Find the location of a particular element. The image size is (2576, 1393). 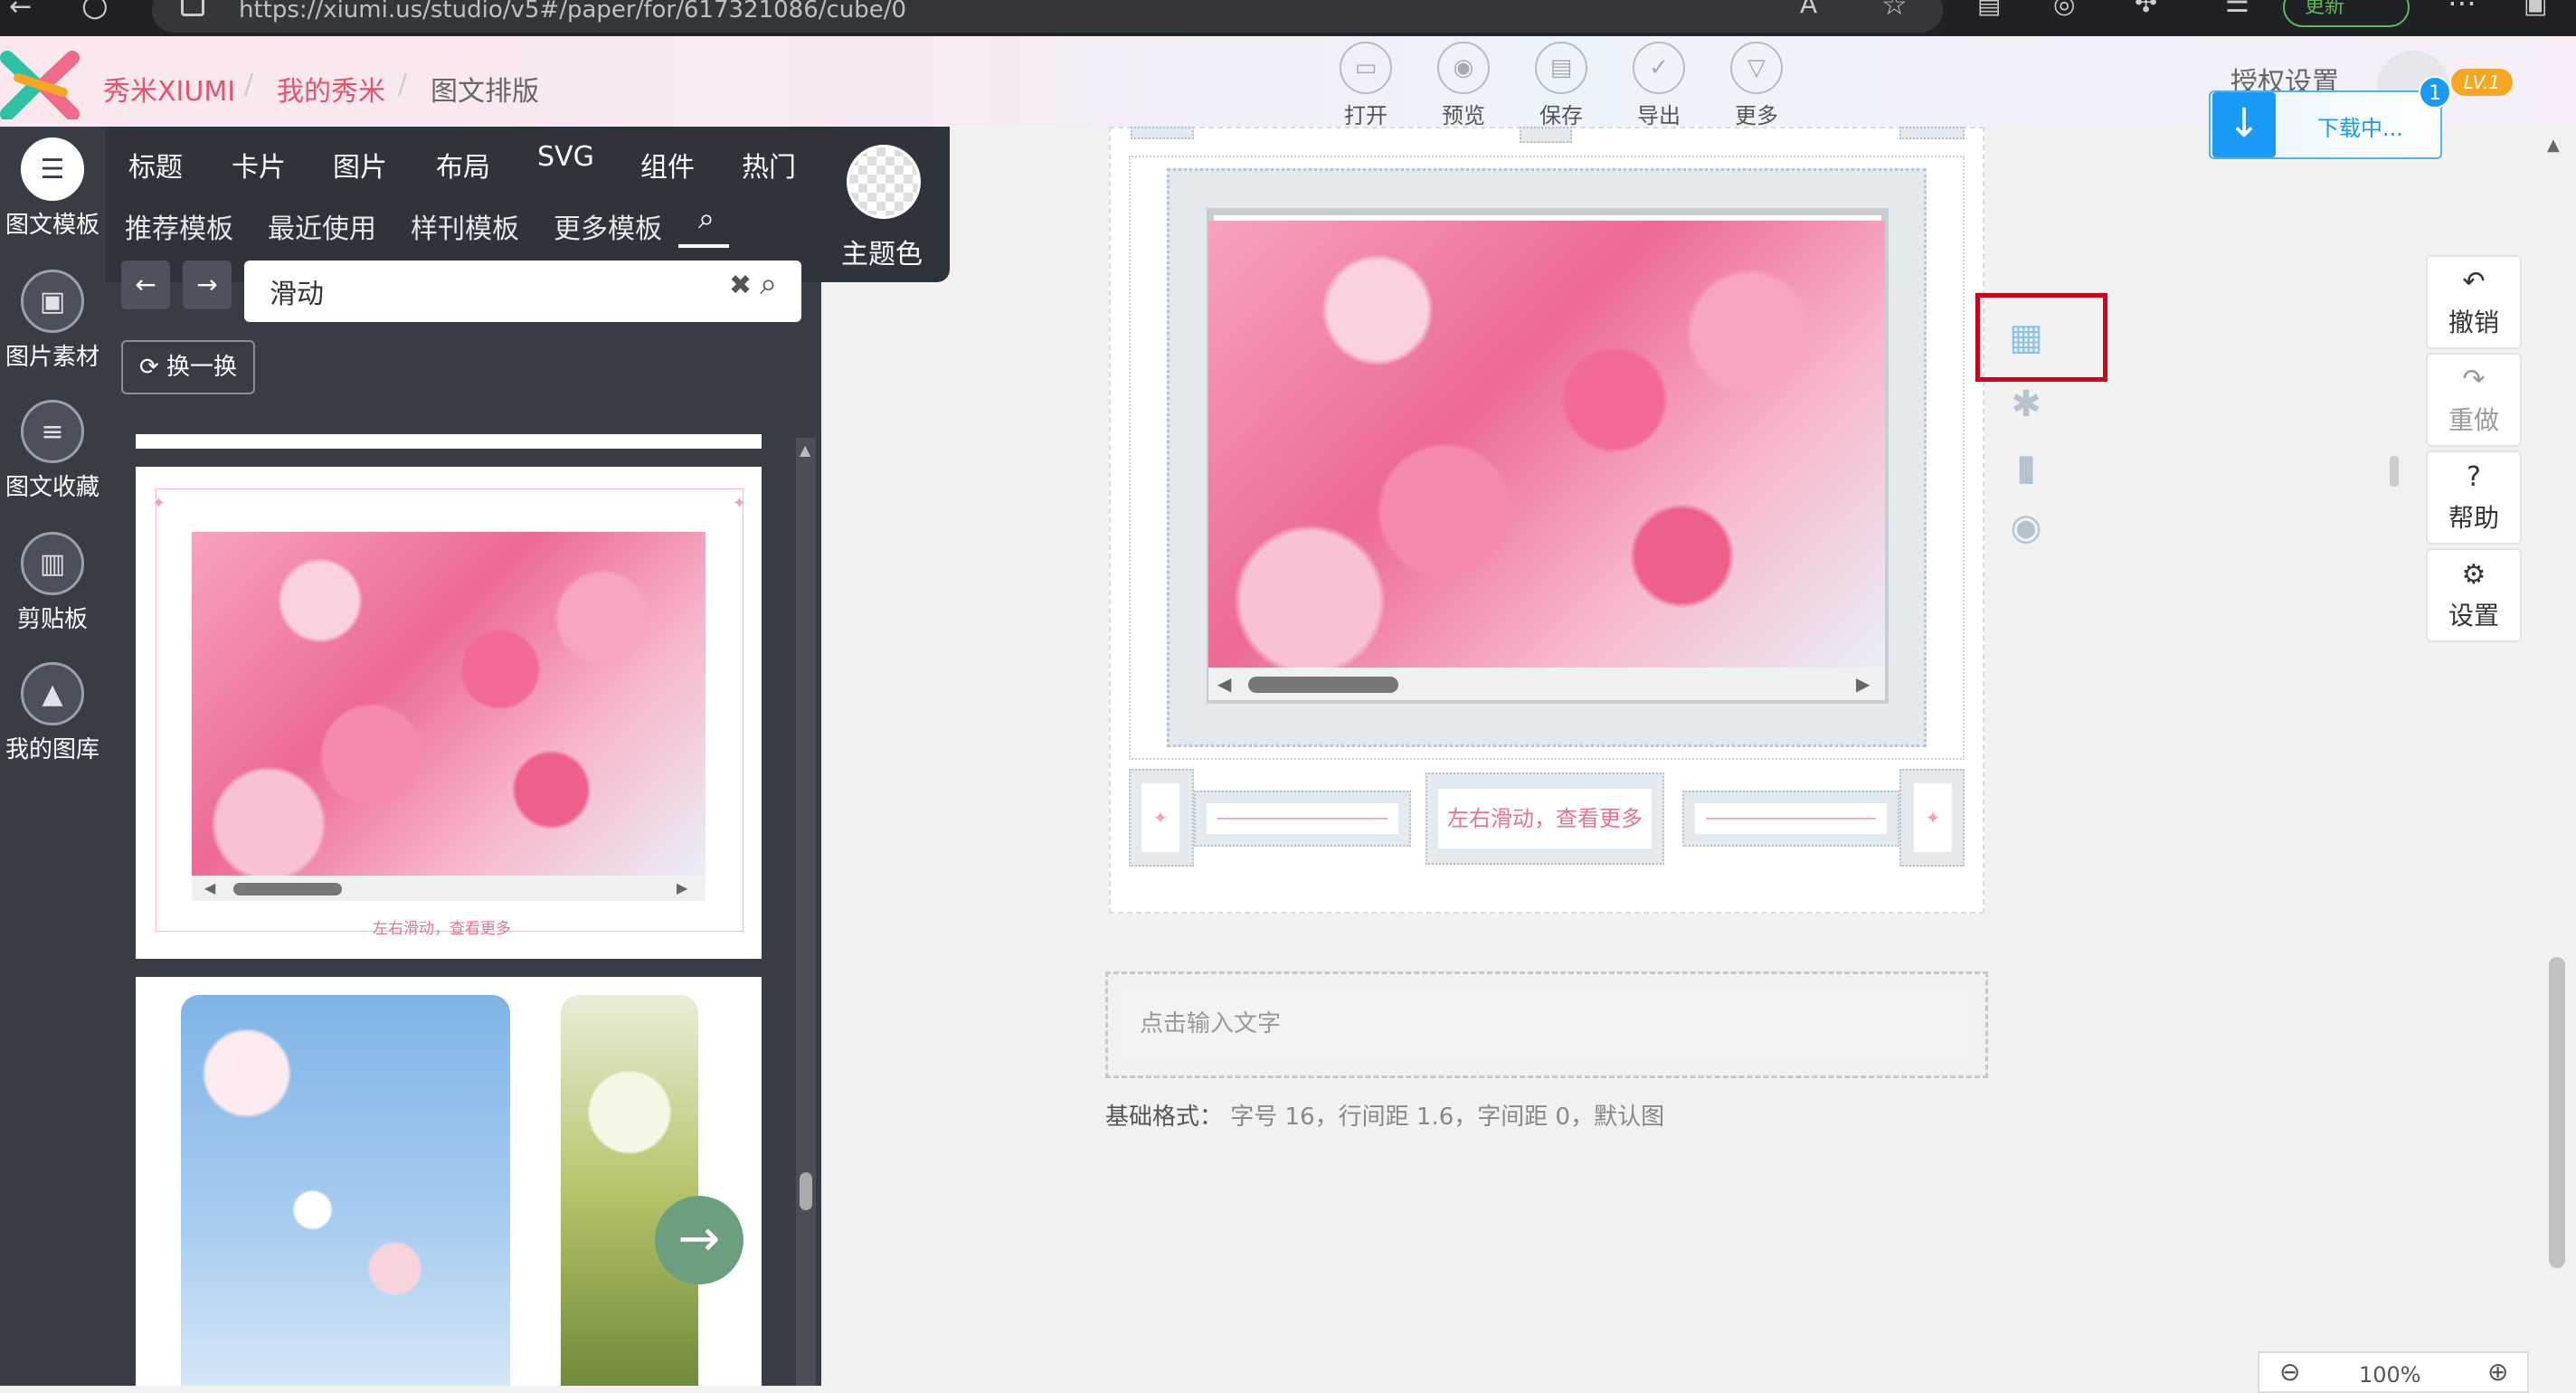

canvas-scroll-thumb is located at coordinates (1323, 685).